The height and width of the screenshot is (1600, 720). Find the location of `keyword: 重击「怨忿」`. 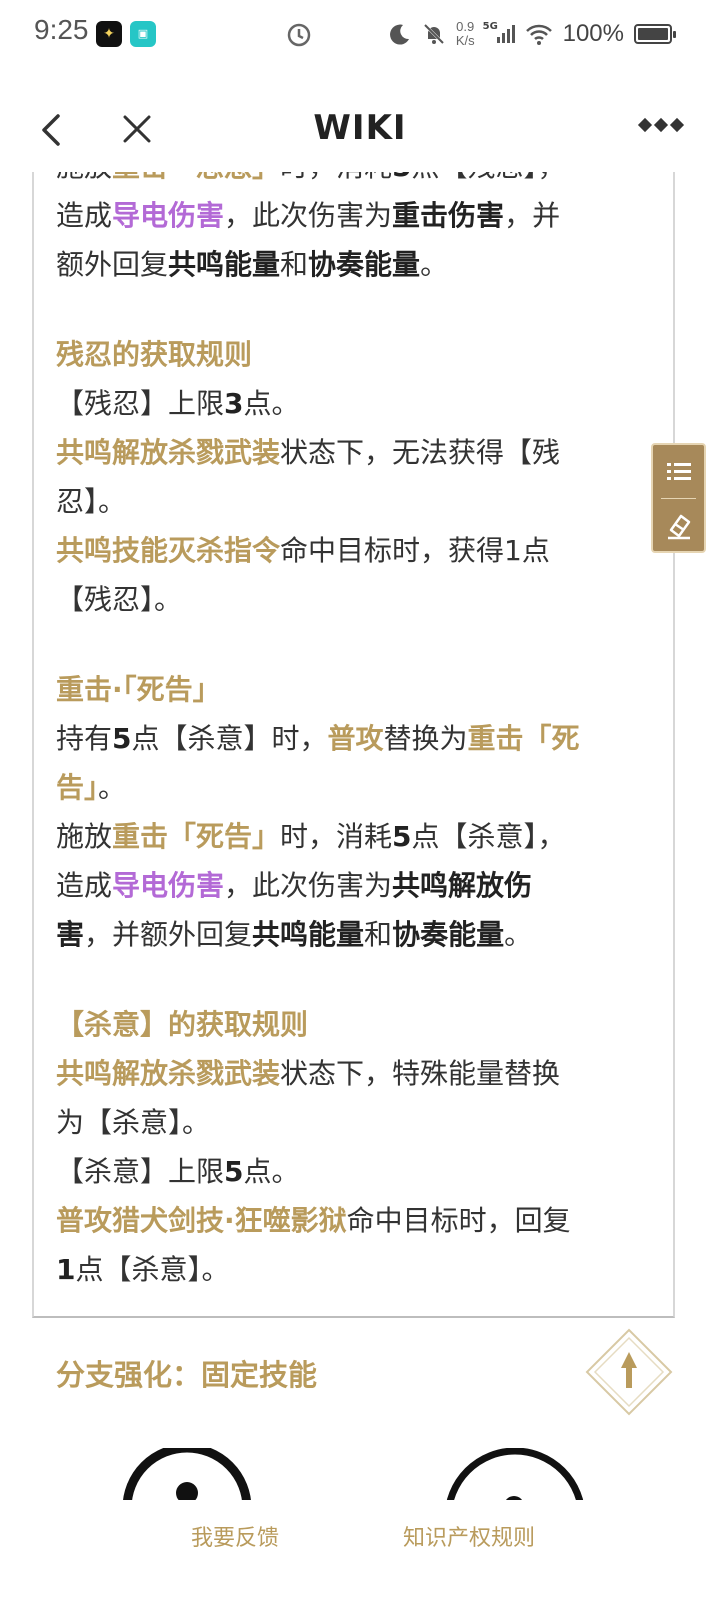

keyword: 重击「怨忿」 is located at coordinates (196, 177).